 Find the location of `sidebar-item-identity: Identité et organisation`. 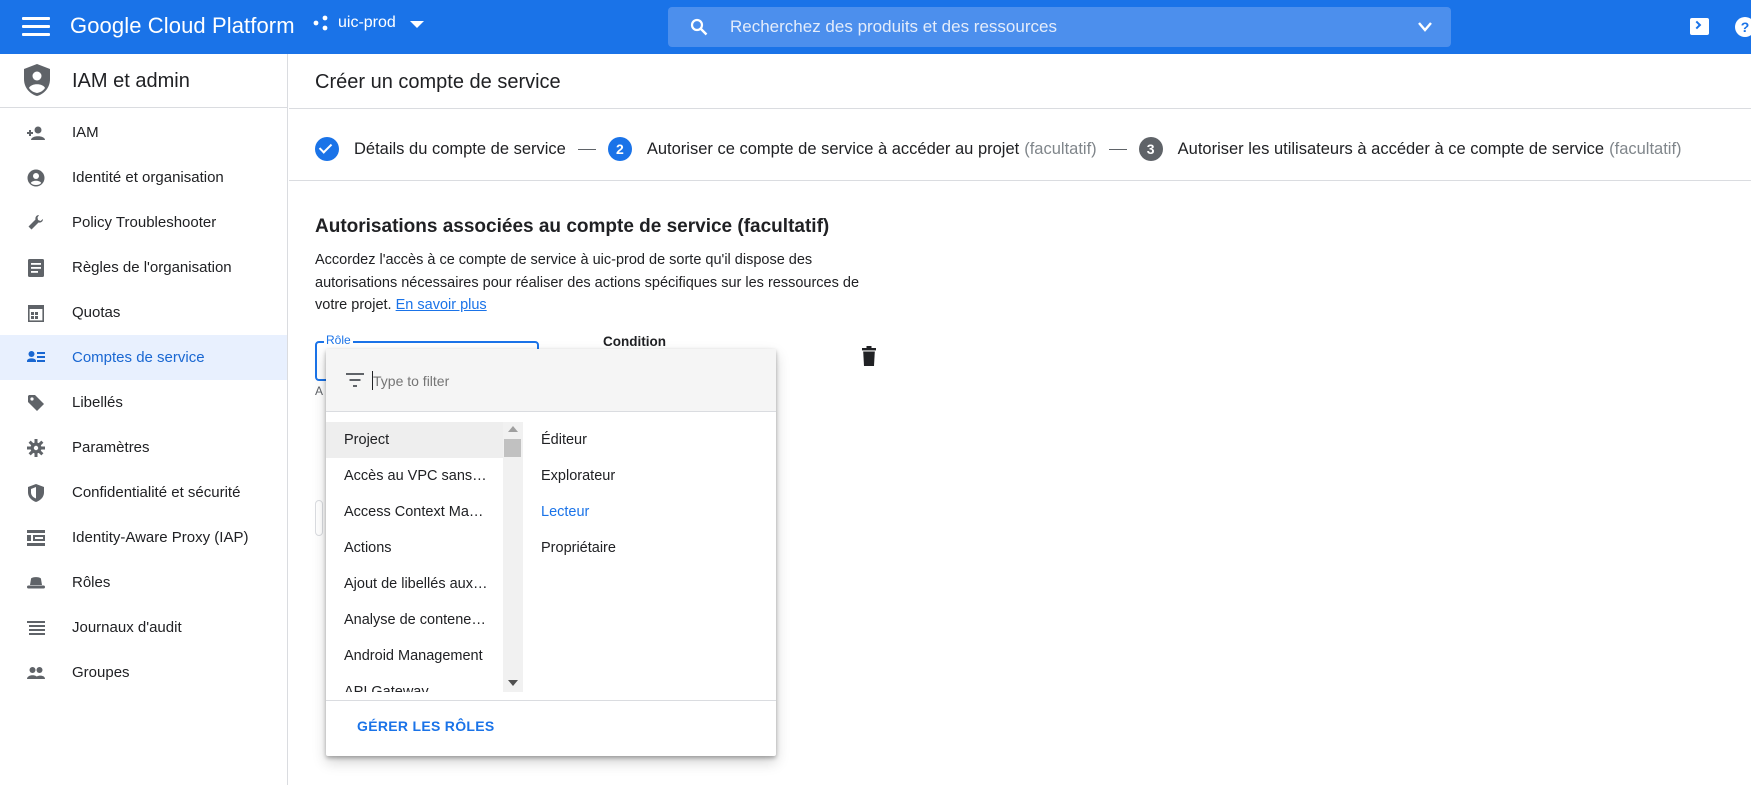

sidebar-item-identity: Identité et organisation is located at coordinates (143, 177).